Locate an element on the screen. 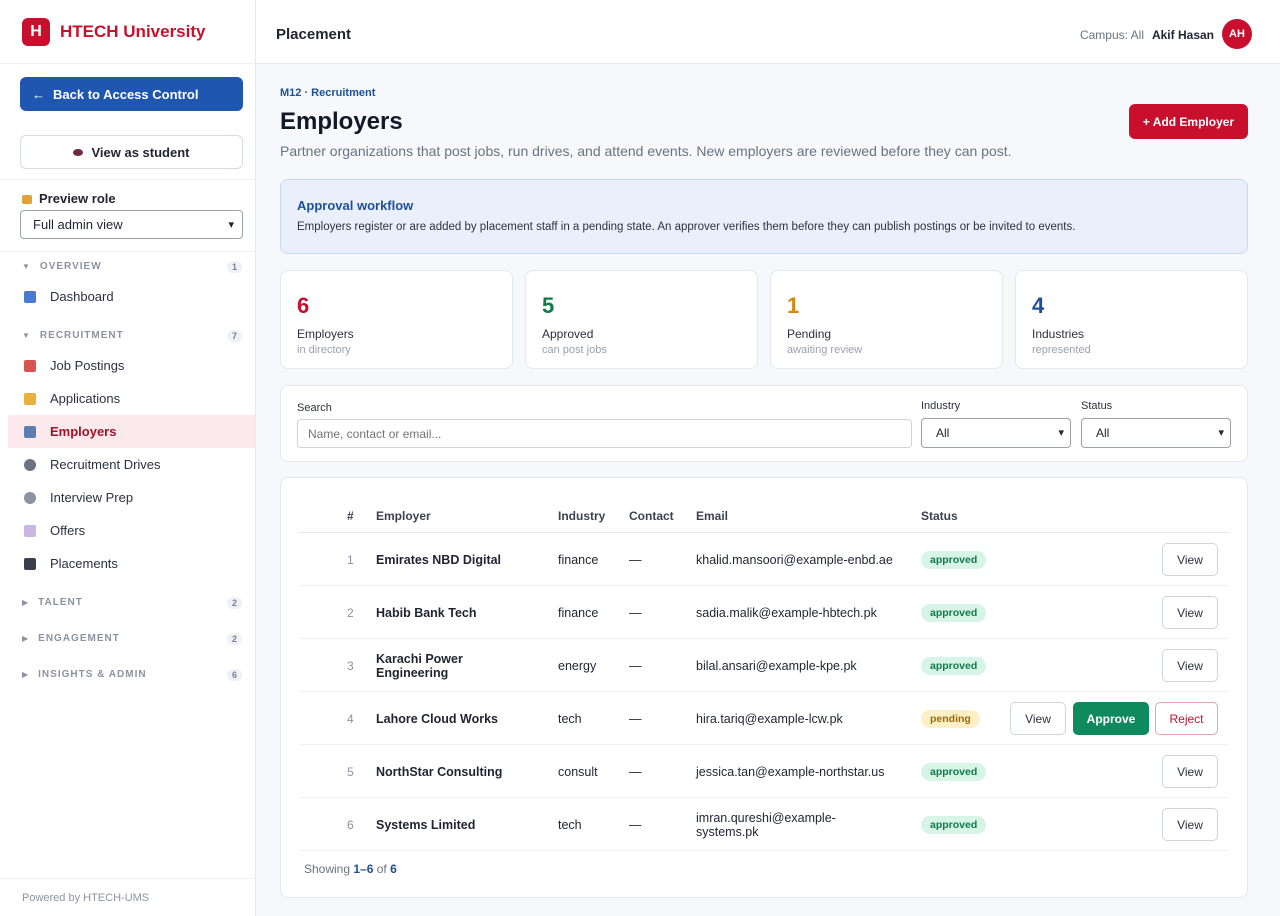  employer-name: Systems Limited is located at coordinates (461, 824).